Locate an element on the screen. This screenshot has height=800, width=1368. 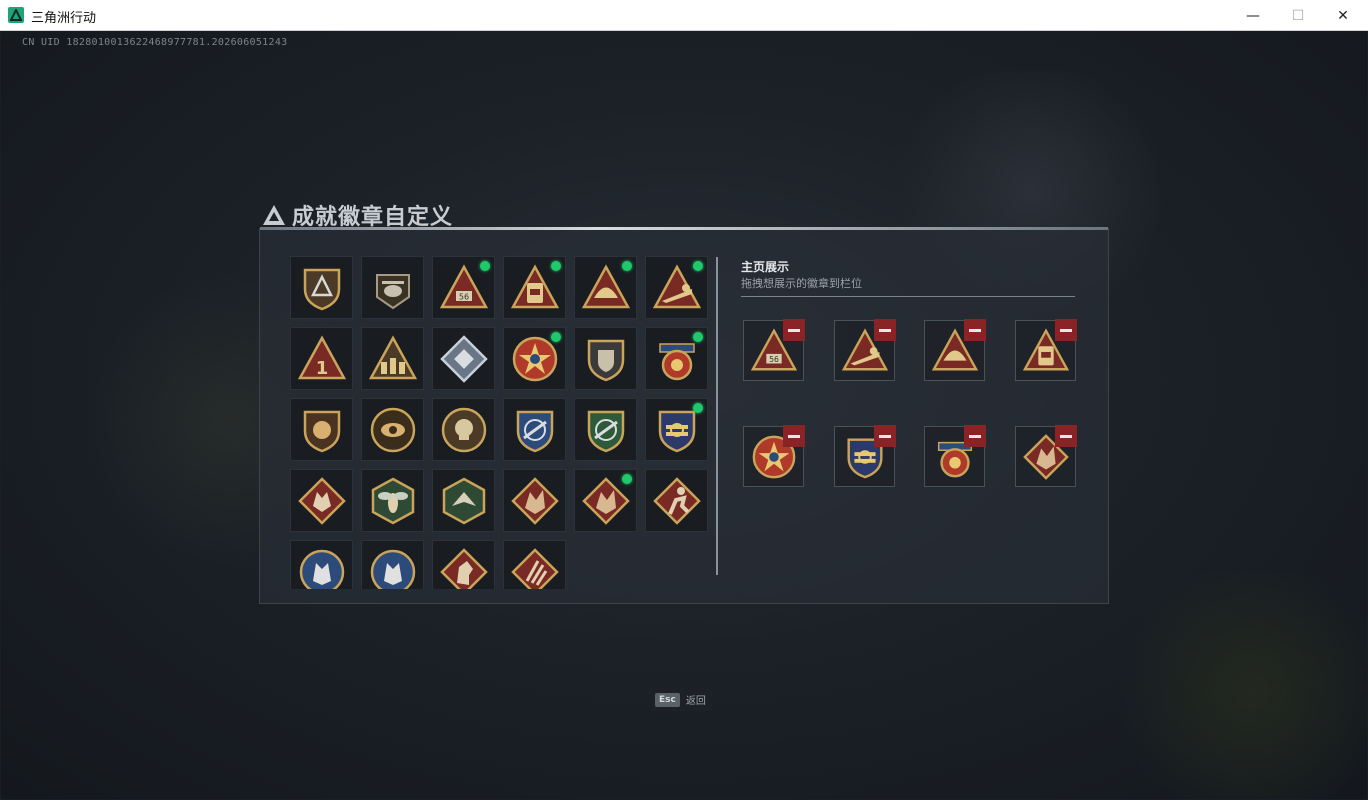
triangle-shield-badge-icon is located at coordinates (322, 289).